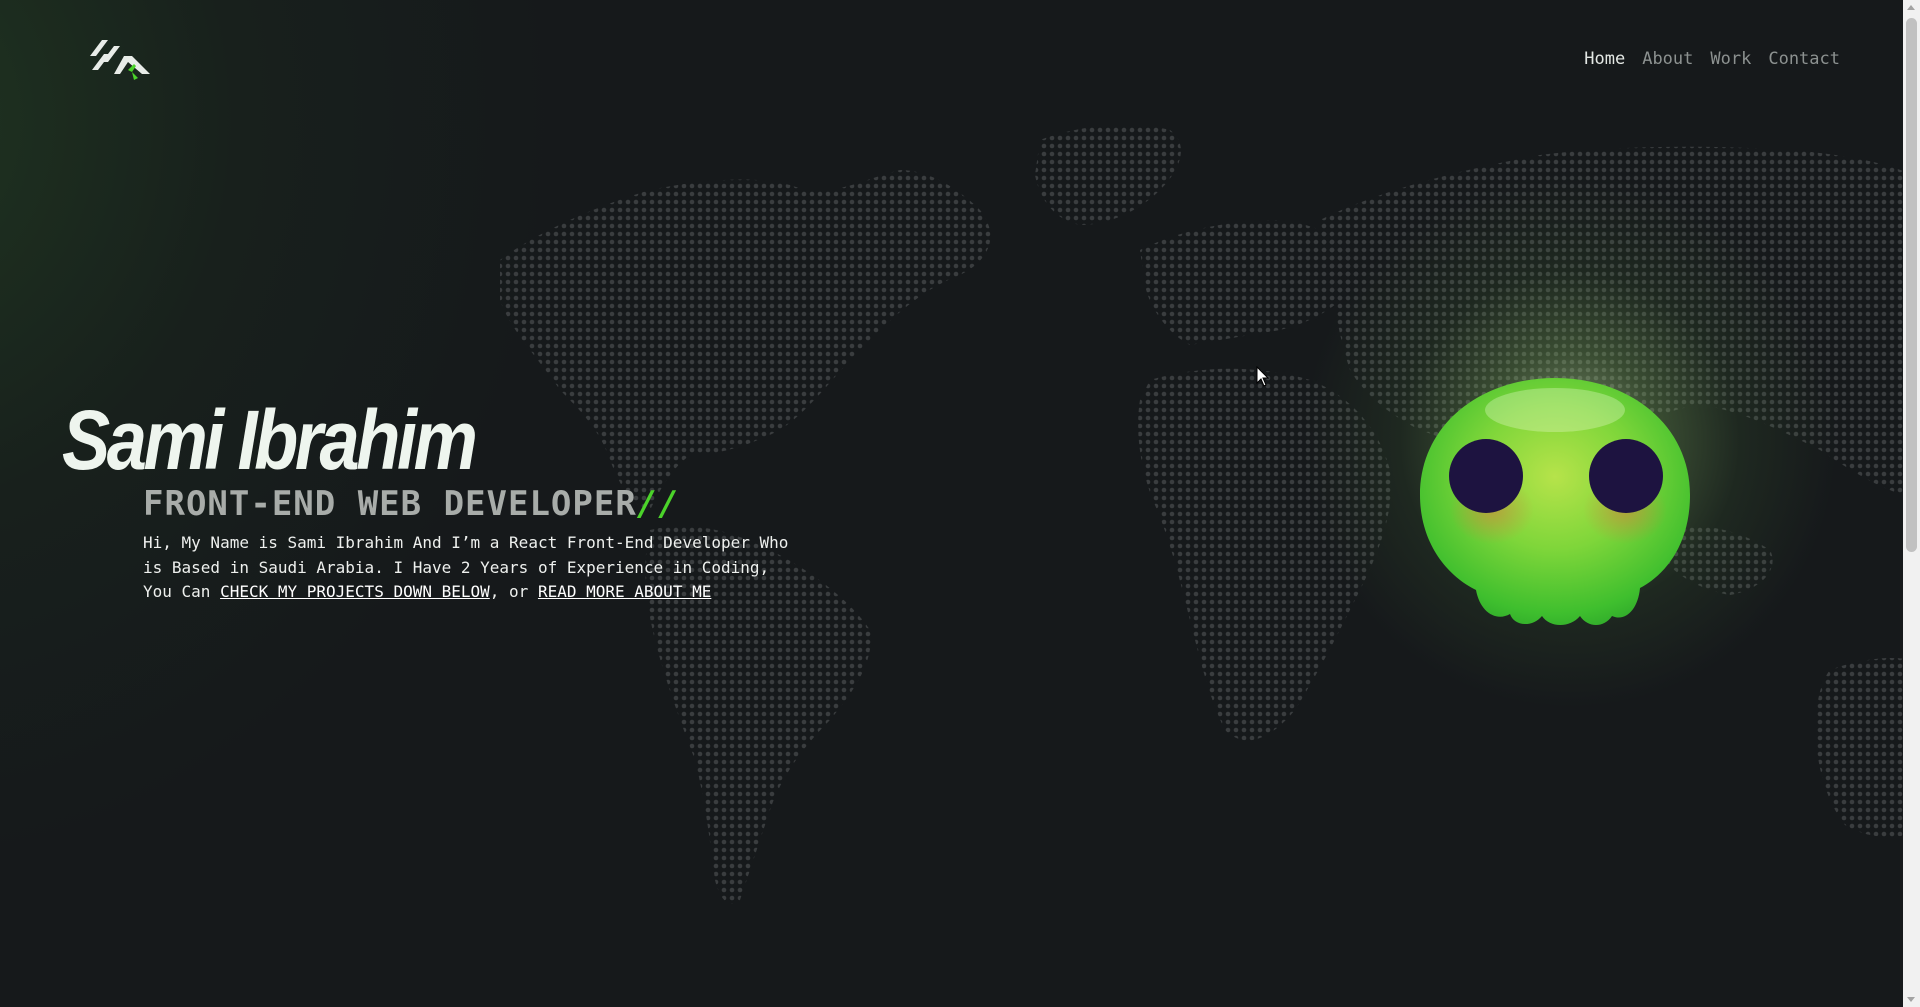 This screenshot has width=1920, height=1007. I want to click on about-me-link: READ MORE ABOUT ME, so click(624, 591).